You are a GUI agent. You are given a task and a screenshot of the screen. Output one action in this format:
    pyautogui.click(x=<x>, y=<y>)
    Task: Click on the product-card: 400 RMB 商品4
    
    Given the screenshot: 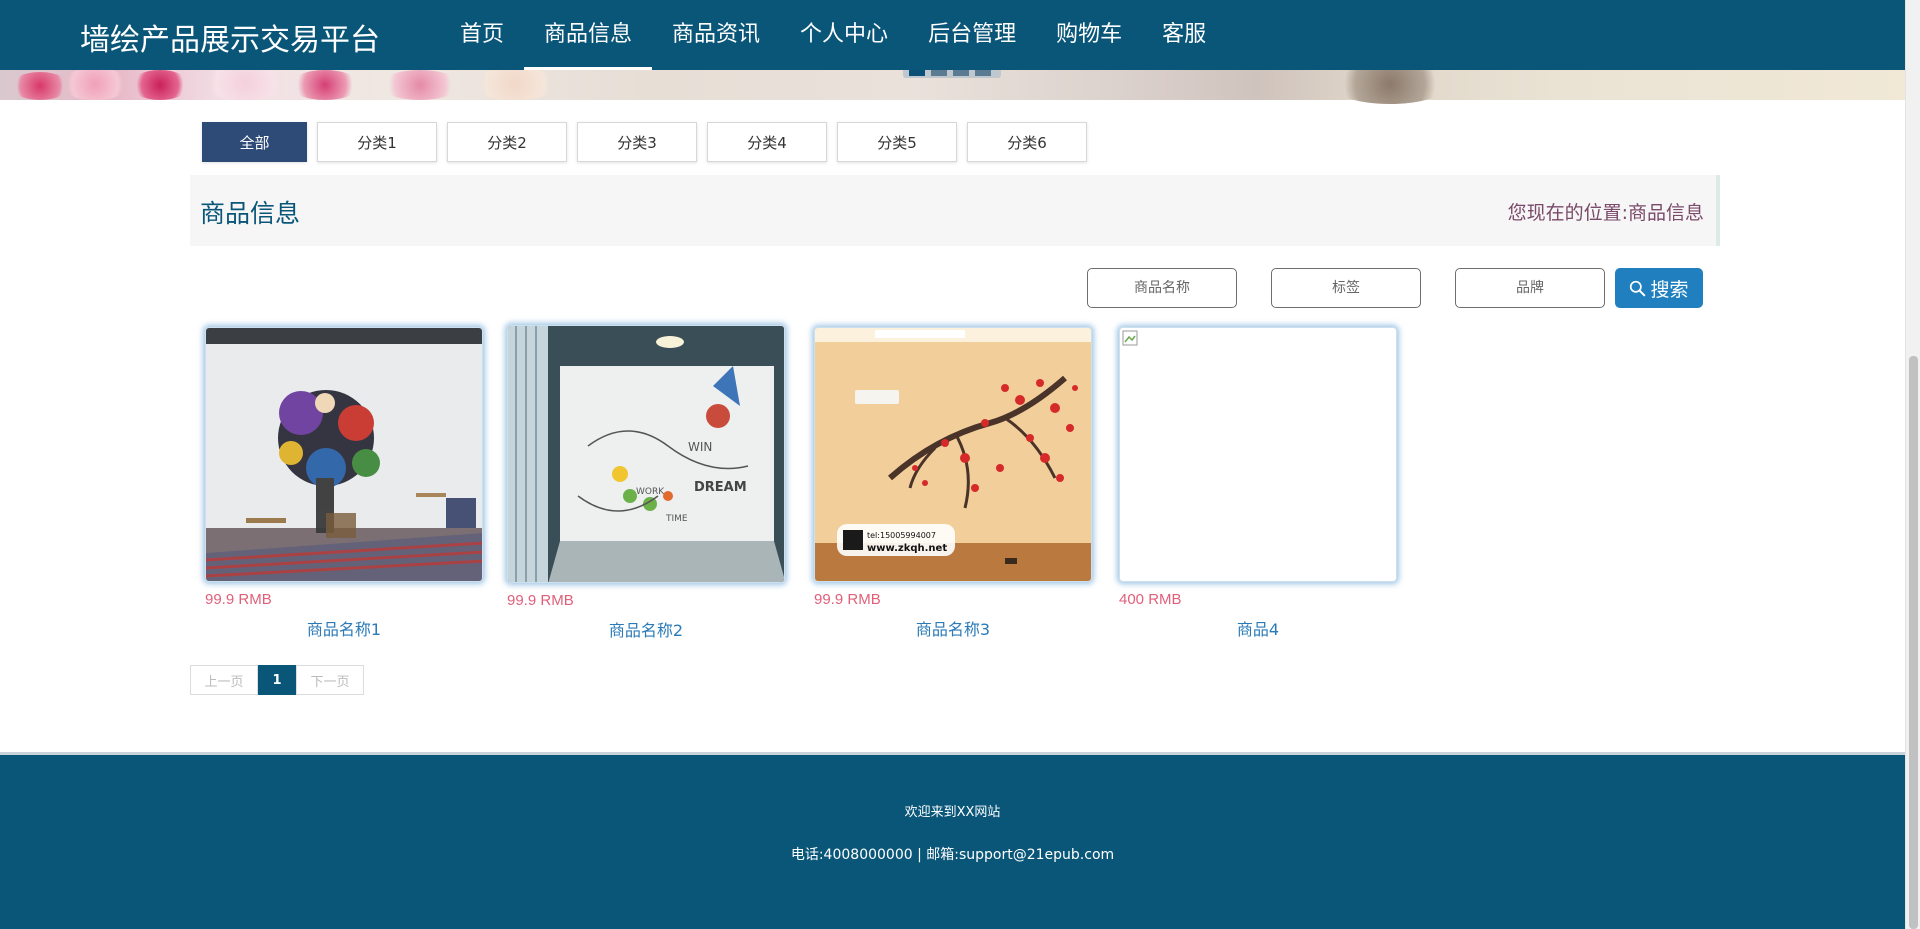 What is the action you would take?
    pyautogui.click(x=1261, y=483)
    